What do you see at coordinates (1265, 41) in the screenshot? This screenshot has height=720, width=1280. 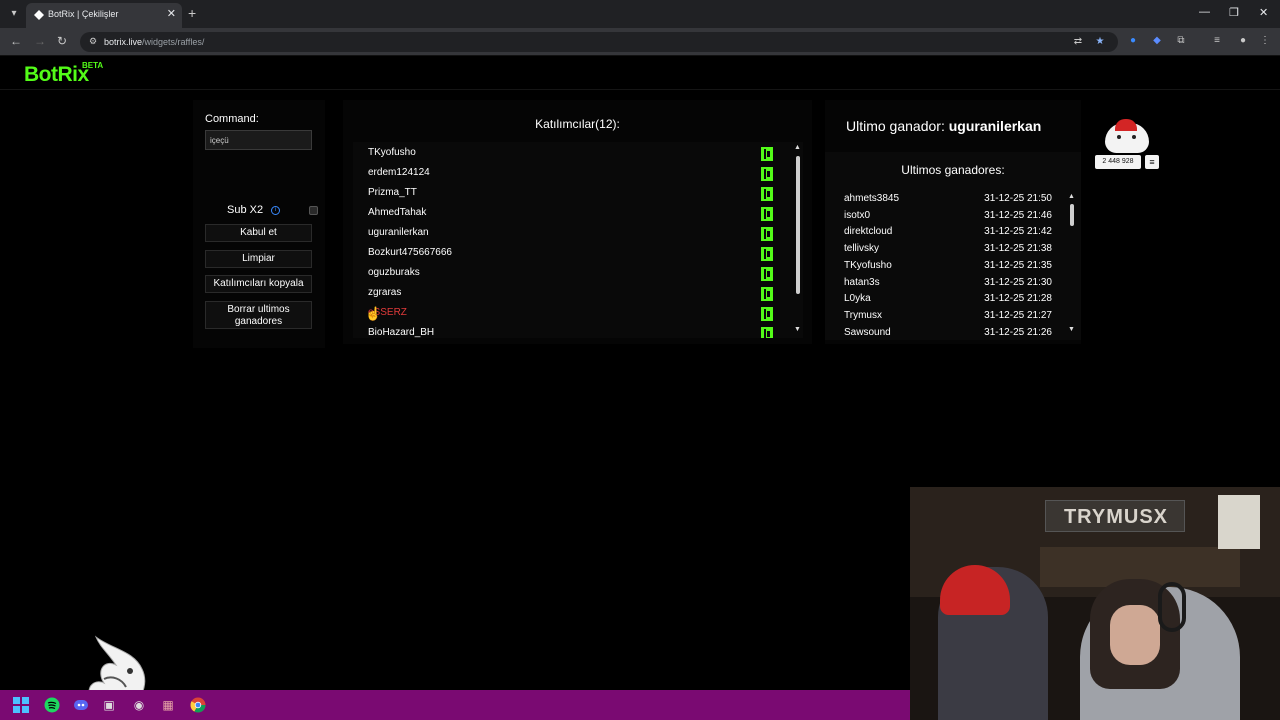 I see `menu-icon: ⋮` at bounding box center [1265, 41].